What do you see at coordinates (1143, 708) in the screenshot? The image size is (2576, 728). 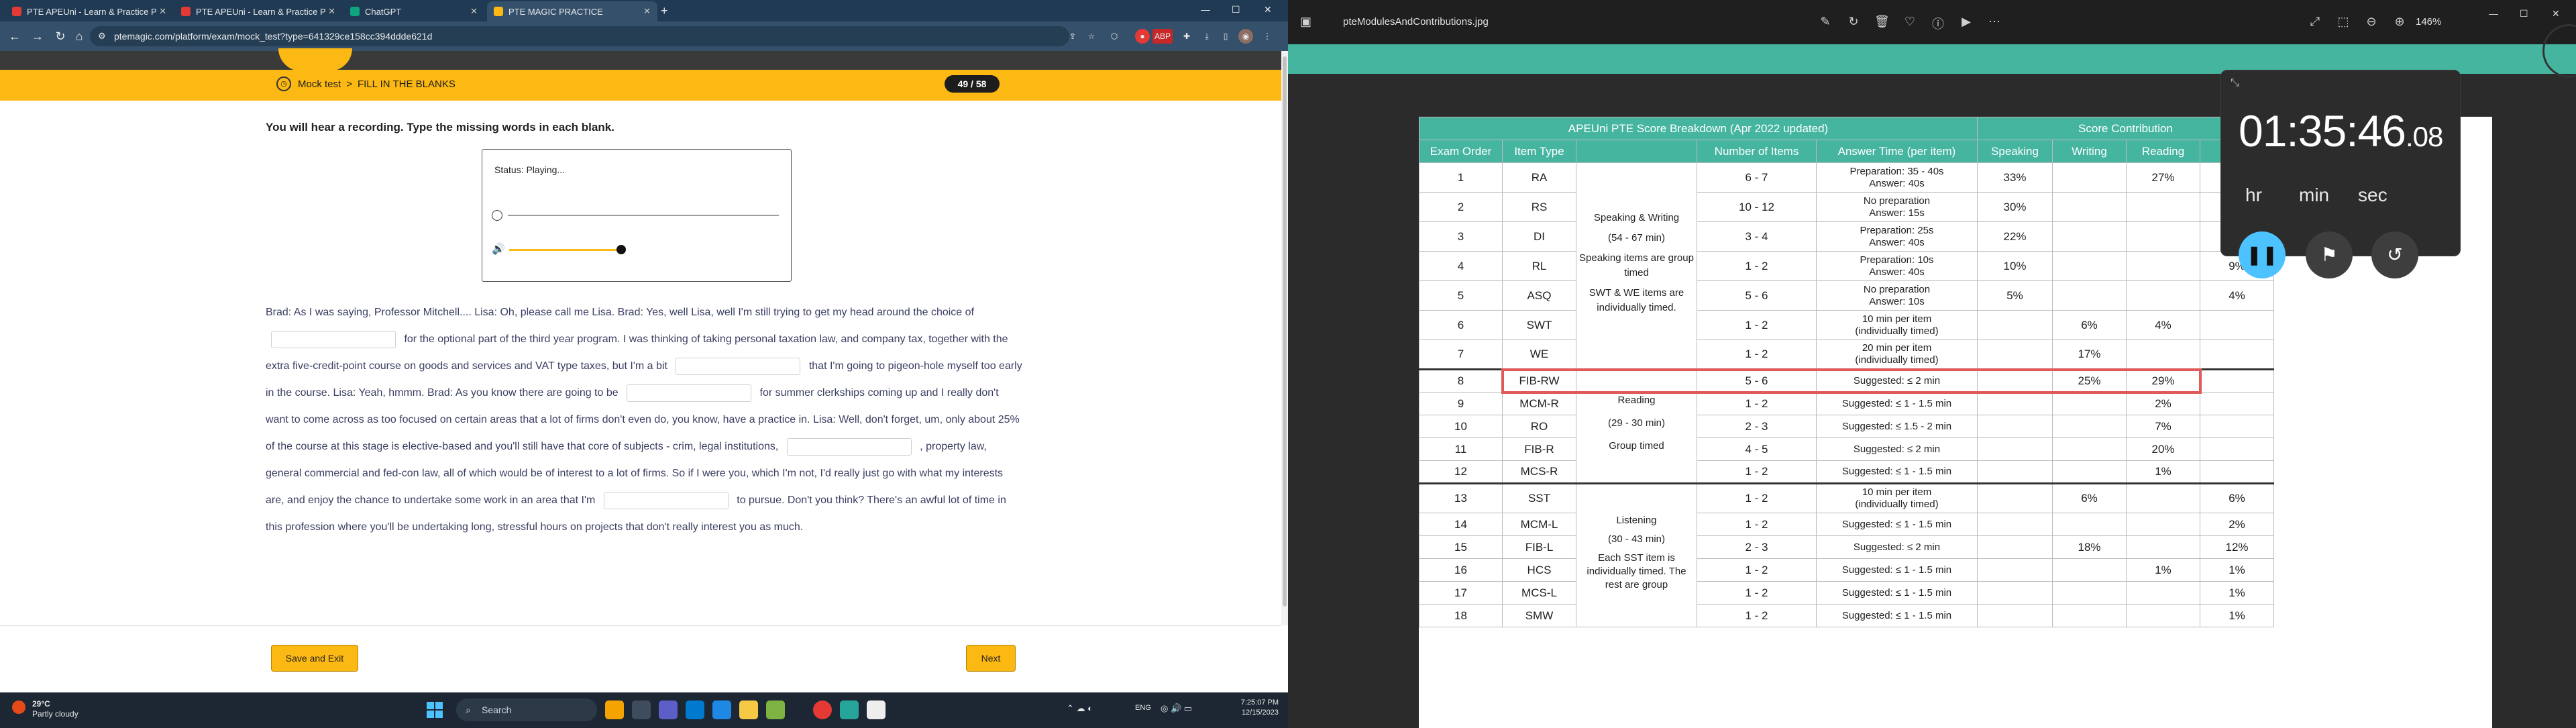 I see `language-indicator: ENG` at bounding box center [1143, 708].